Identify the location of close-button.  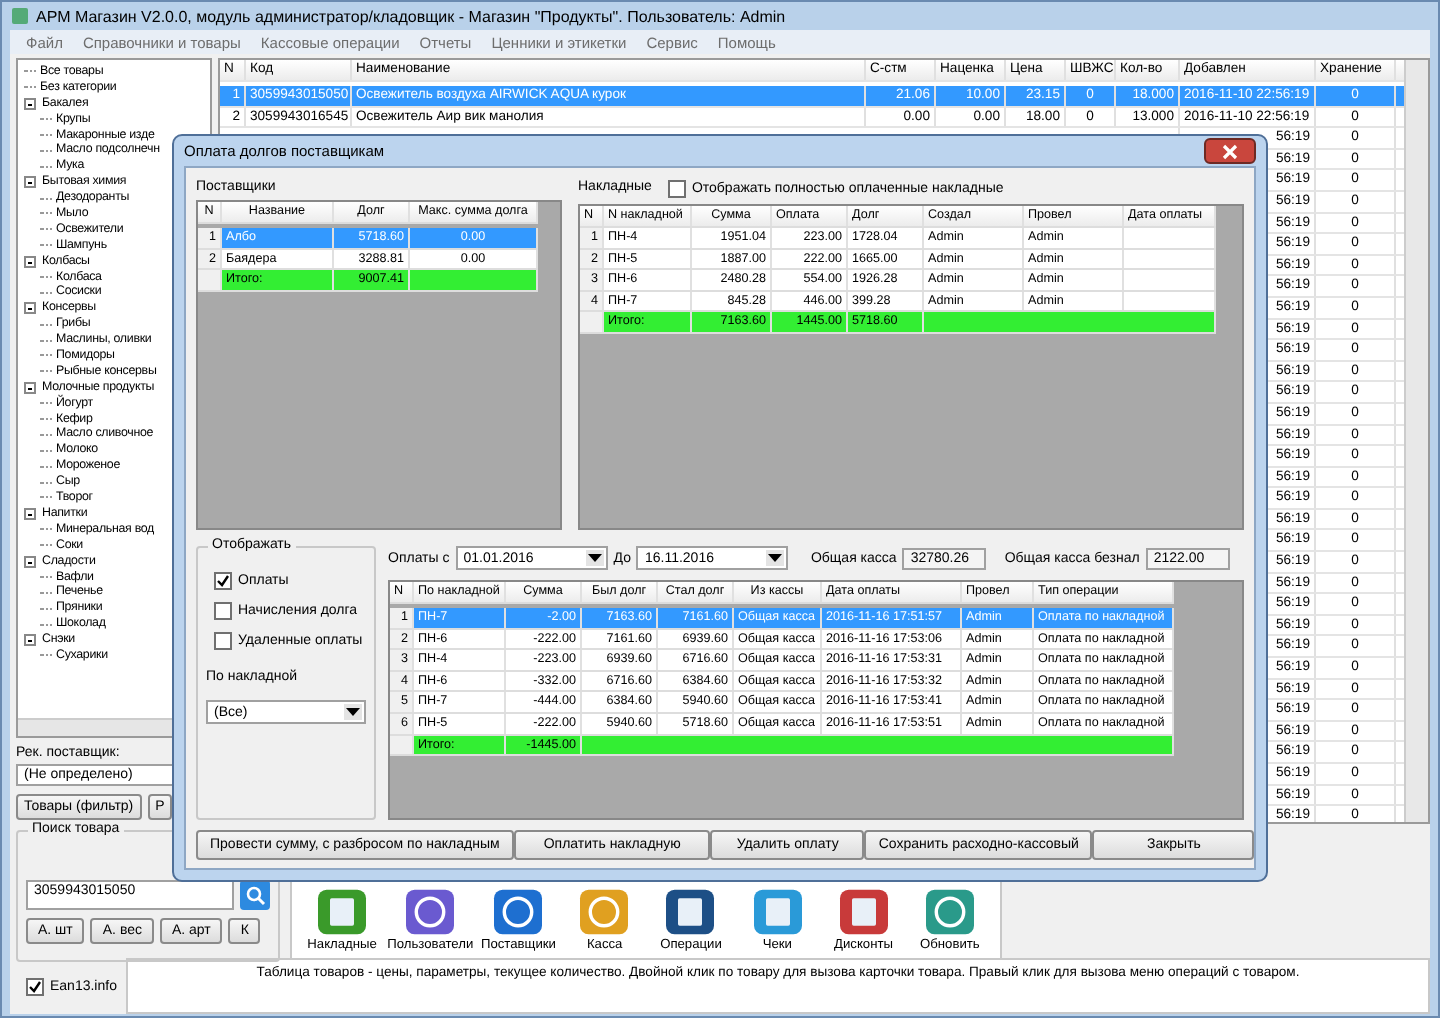
(1230, 151).